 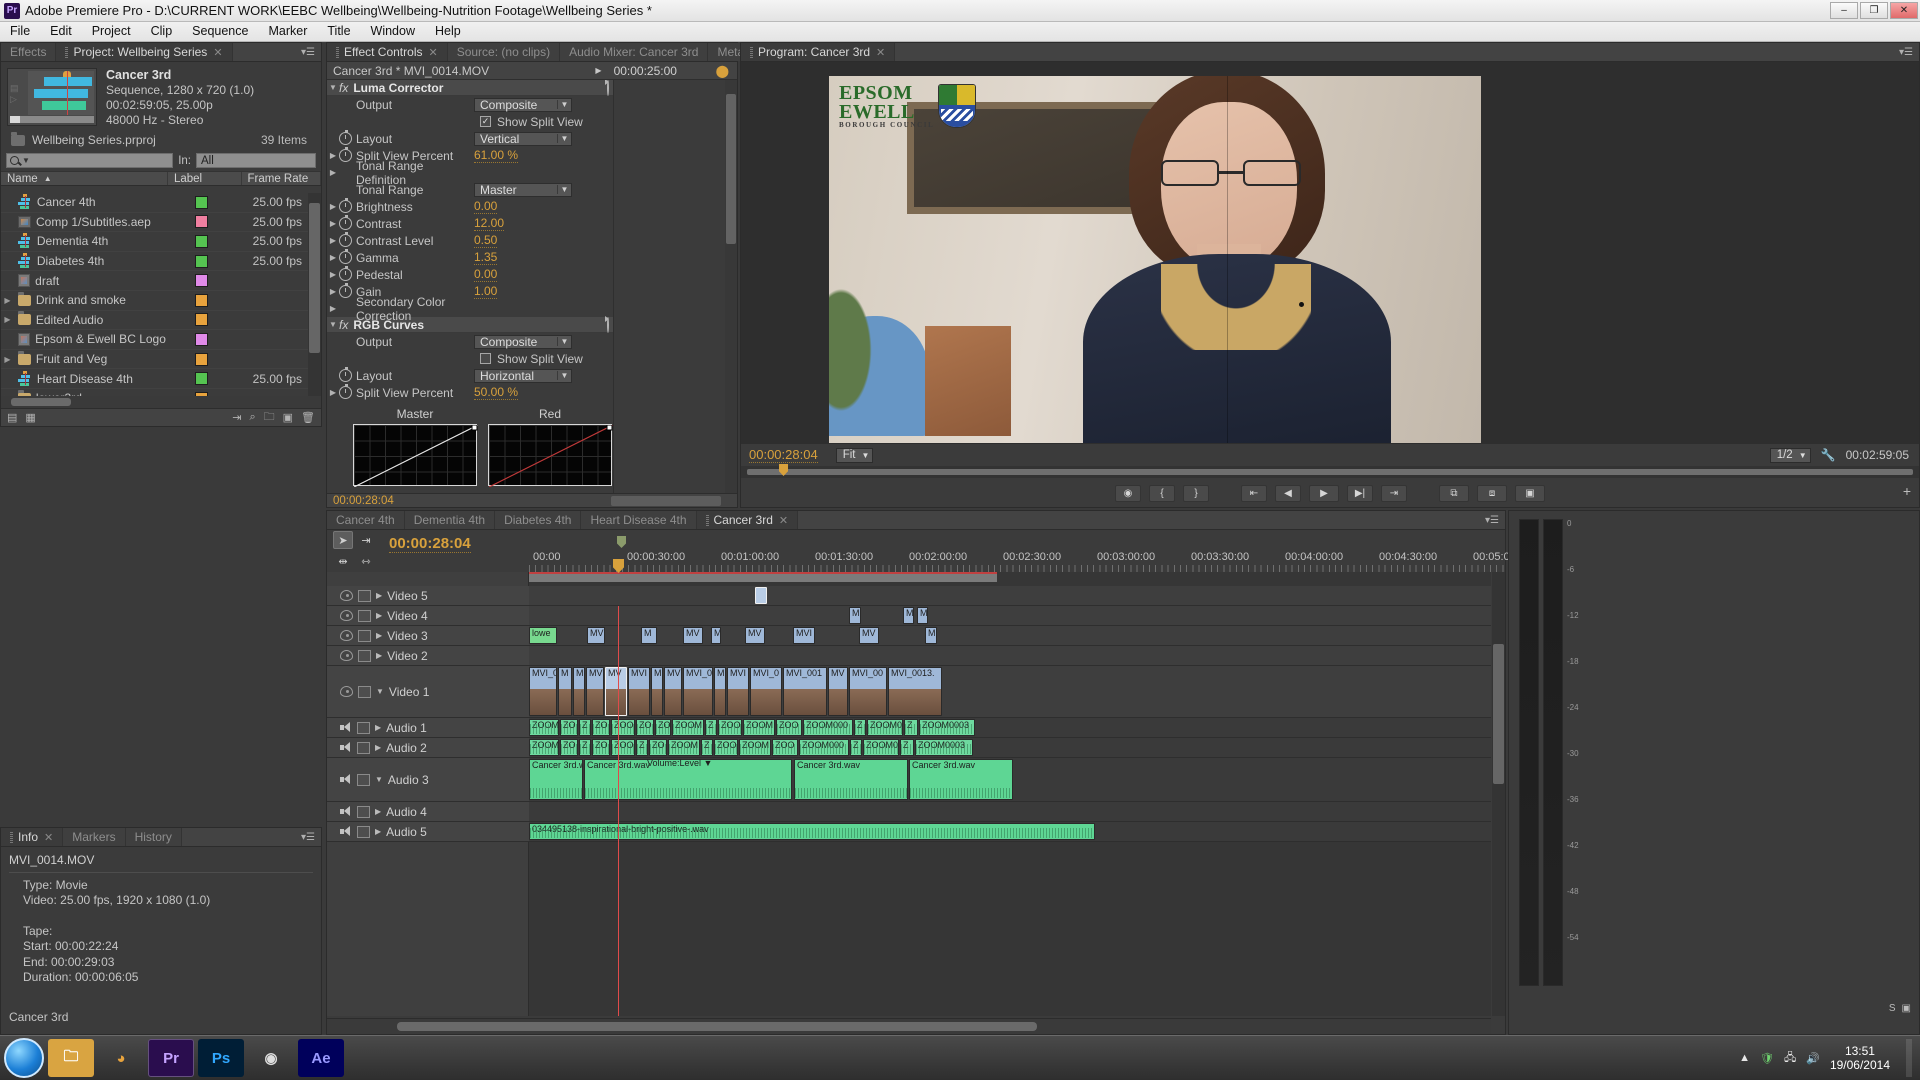 What do you see at coordinates (30, 417) in the screenshot?
I see `icon-view-icon: ▦` at bounding box center [30, 417].